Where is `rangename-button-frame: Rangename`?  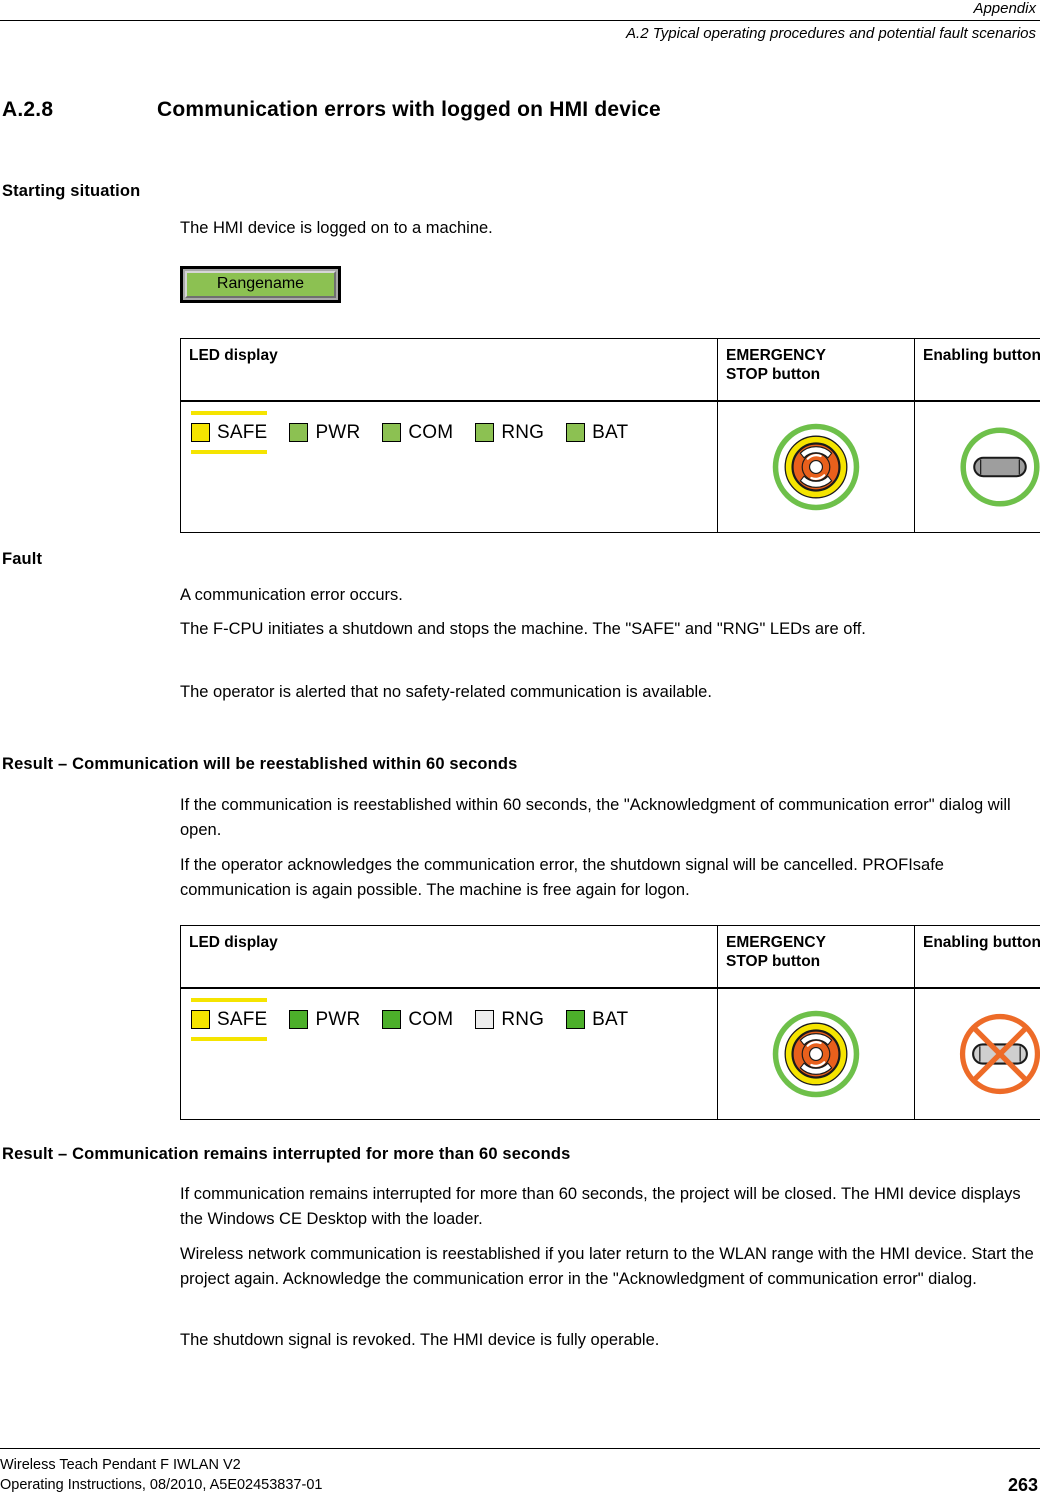 rangename-button-frame: Rangename is located at coordinates (260, 284).